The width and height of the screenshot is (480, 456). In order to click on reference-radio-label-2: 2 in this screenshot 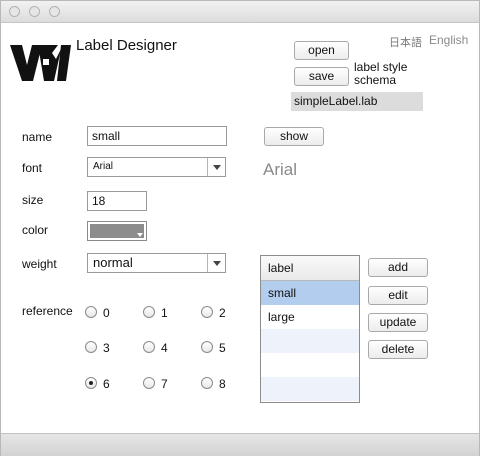, I will do `click(222, 313)`.